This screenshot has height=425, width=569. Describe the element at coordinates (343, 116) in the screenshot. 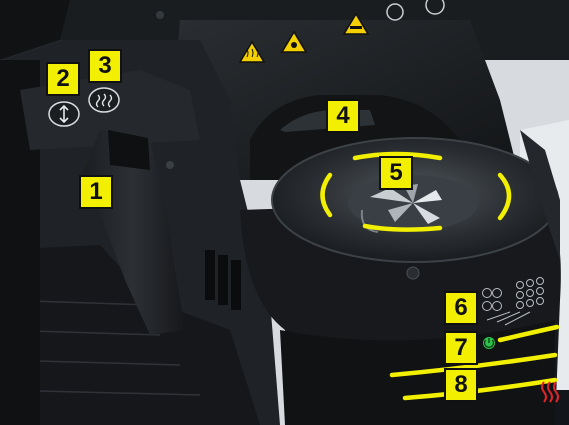

I see `callout-4: 4` at that location.